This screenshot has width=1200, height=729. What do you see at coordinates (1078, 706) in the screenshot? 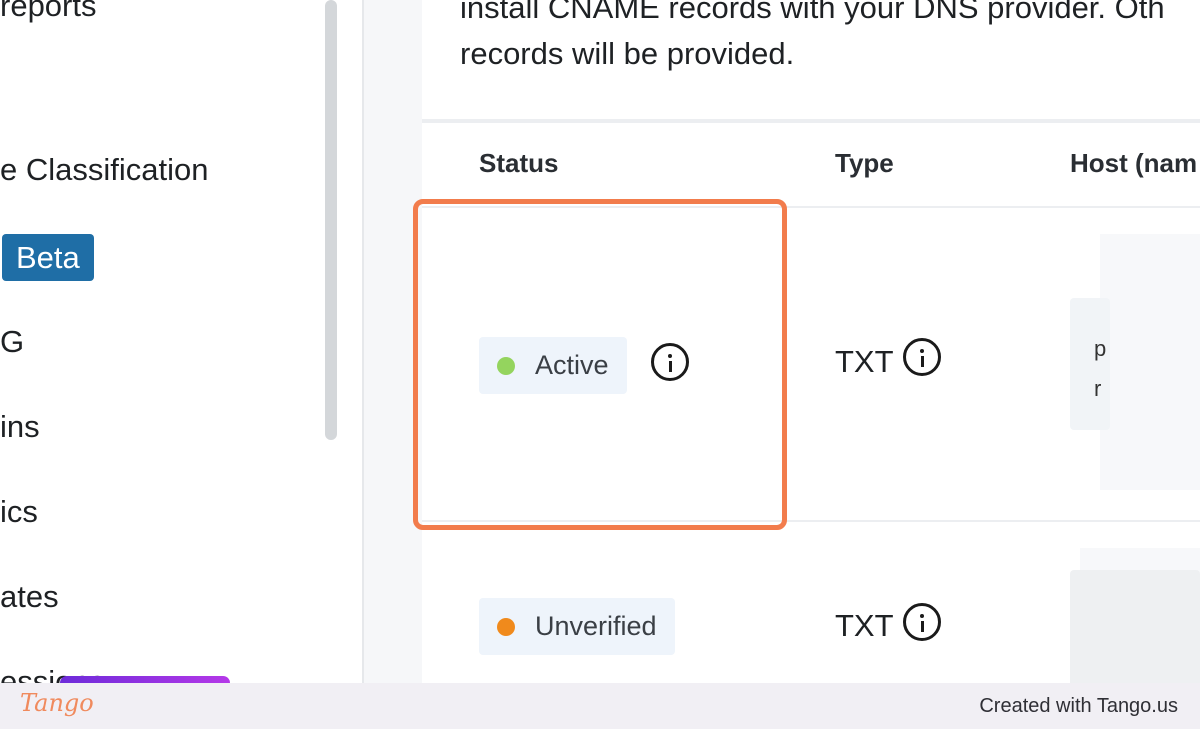
I see `created-with-tango: Created with Tango.us` at bounding box center [1078, 706].